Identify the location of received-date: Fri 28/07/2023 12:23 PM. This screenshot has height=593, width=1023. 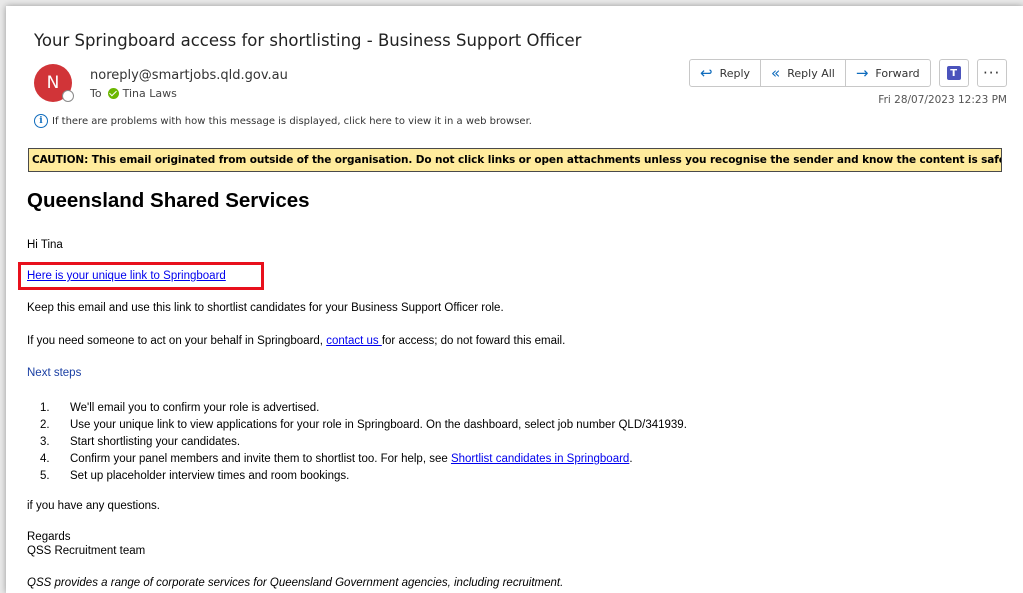
(942, 100).